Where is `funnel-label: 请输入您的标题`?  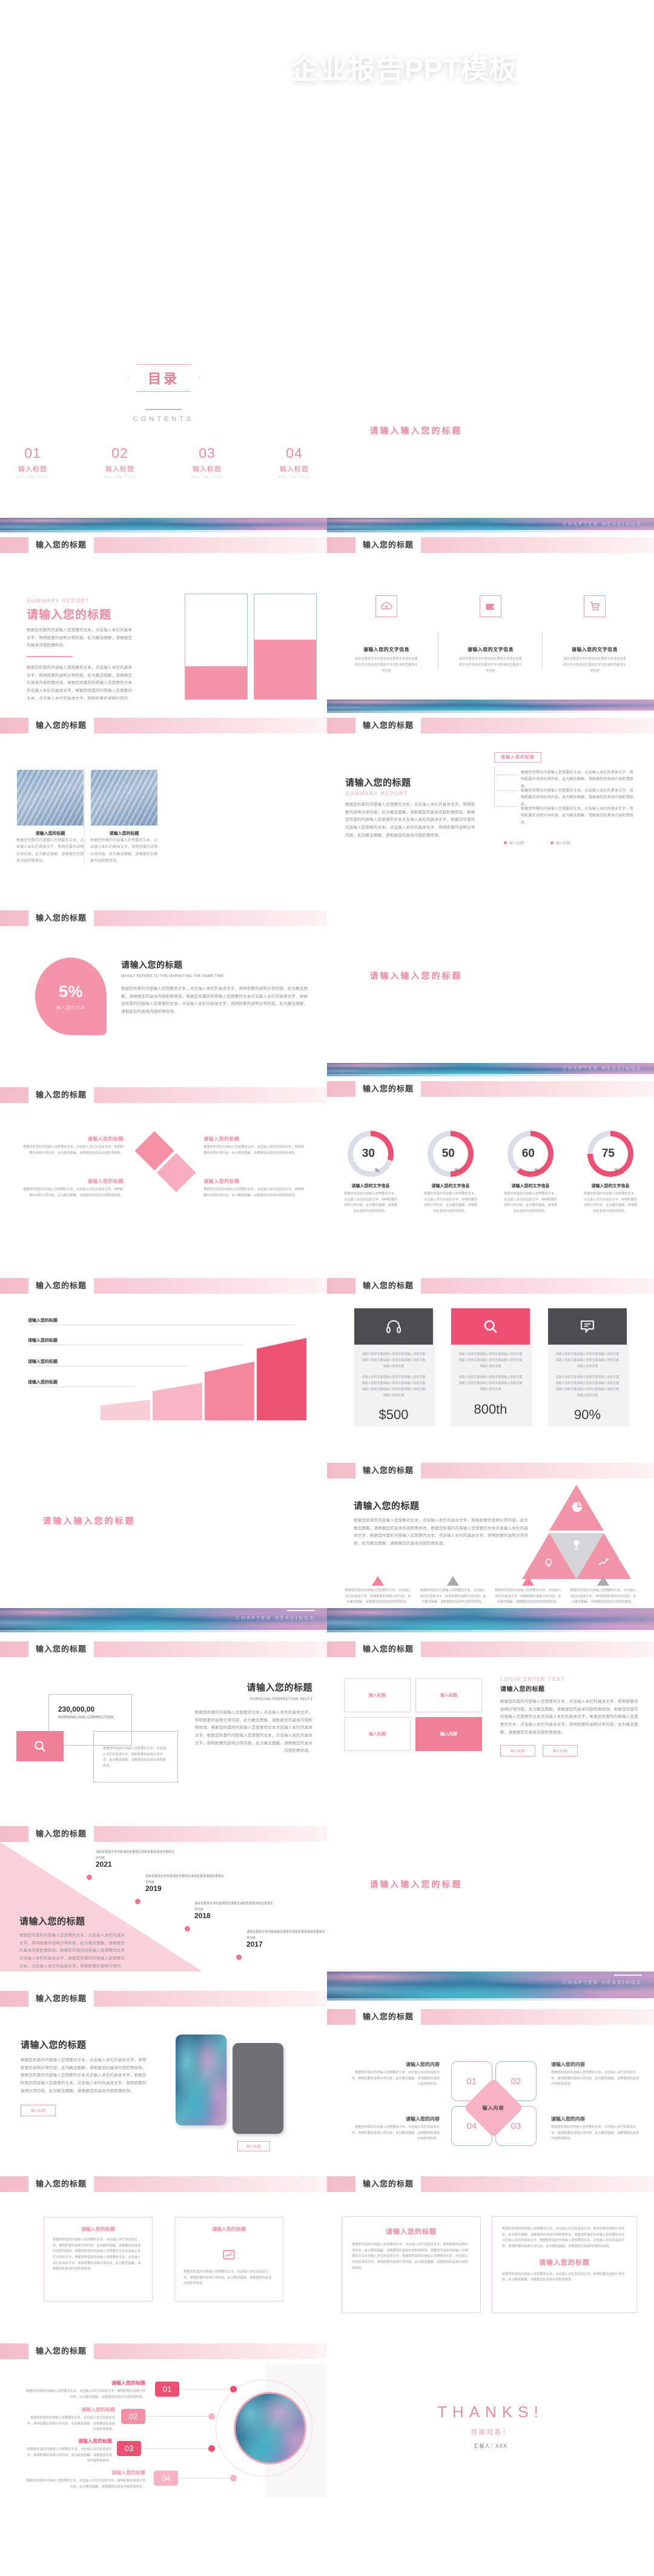 funnel-label: 请输入您的标题 is located at coordinates (43, 1341).